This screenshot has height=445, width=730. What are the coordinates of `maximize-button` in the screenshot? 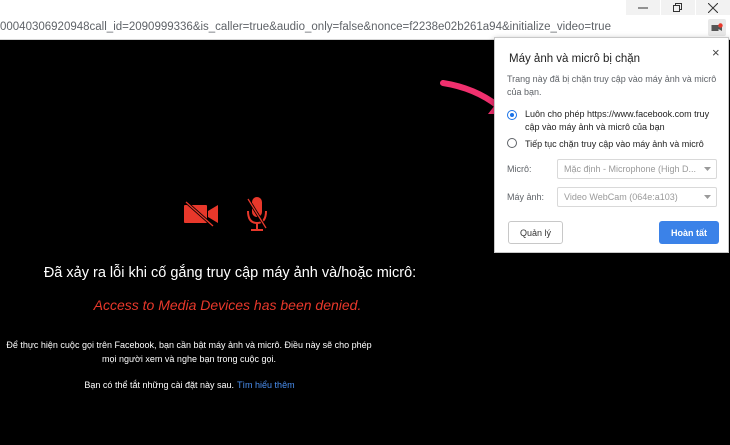 It's located at (678, 7).